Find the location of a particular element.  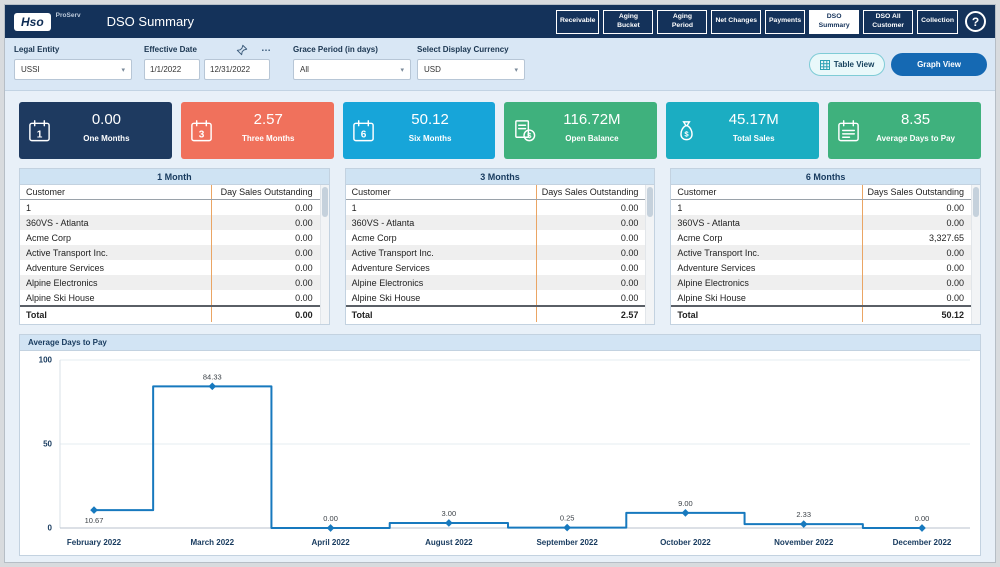

kpi-card-one-months: 1 0.00 One Months is located at coordinates (95, 130).